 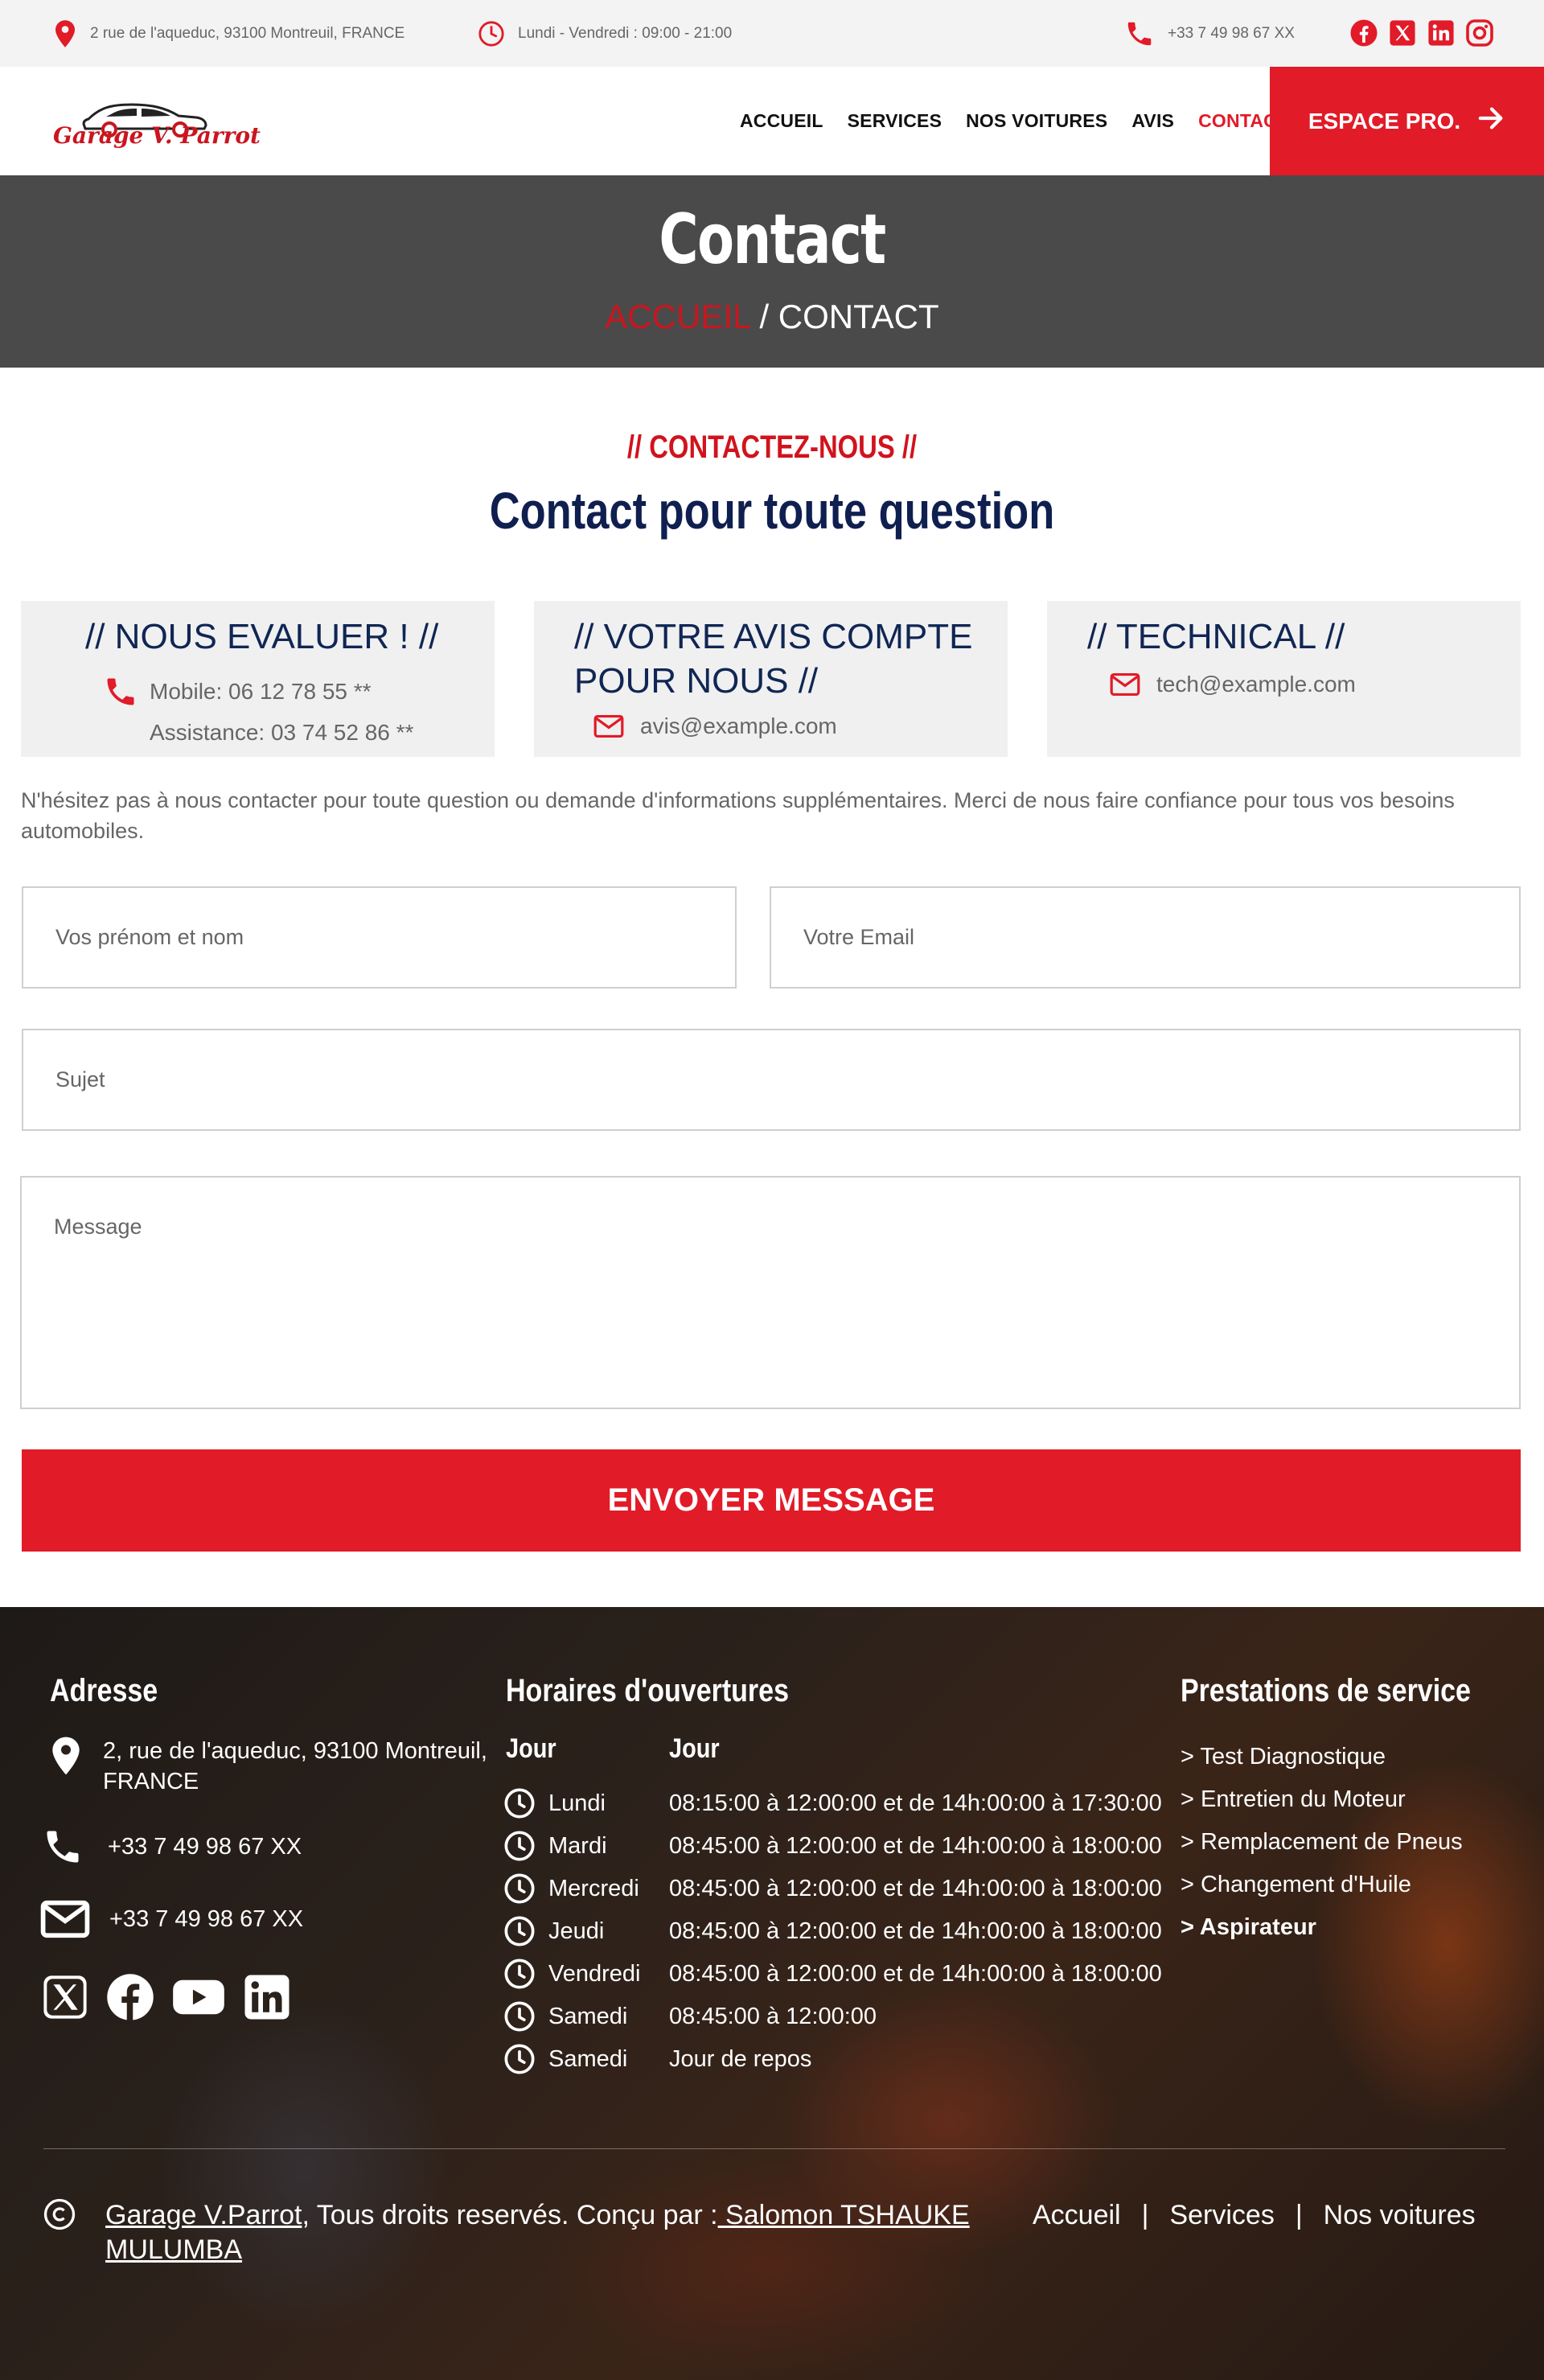 I want to click on espace-pro-button: ESPACE PRO., so click(x=1407, y=121).